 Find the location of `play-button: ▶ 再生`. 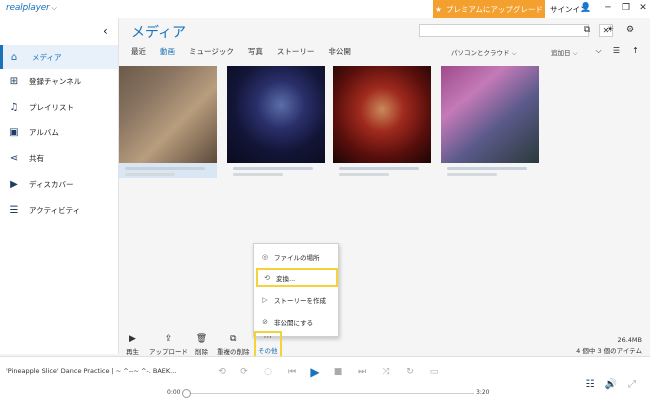

play-button: ▶ 再生 is located at coordinates (132, 345).